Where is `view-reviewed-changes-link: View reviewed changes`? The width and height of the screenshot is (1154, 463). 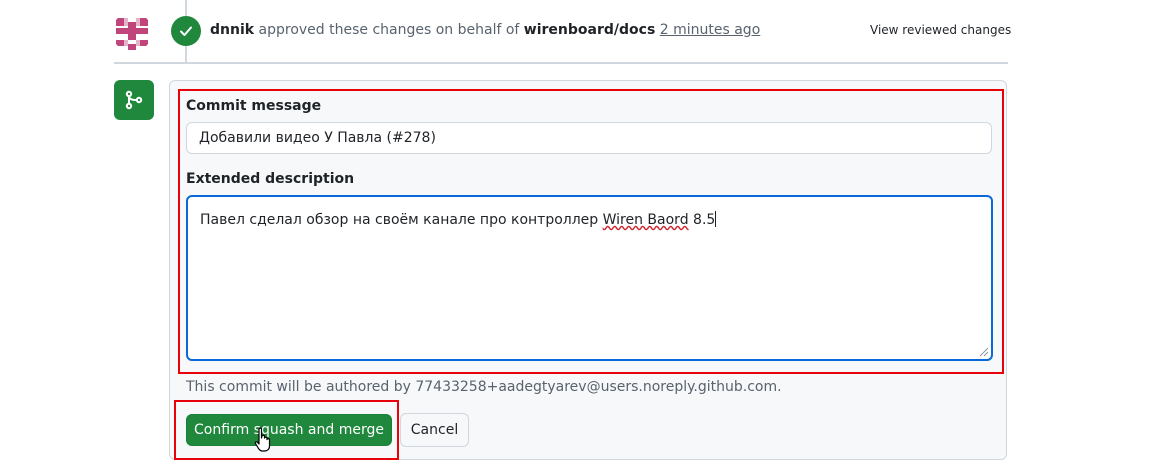
view-reviewed-changes-link: View reviewed changes is located at coordinates (940, 30).